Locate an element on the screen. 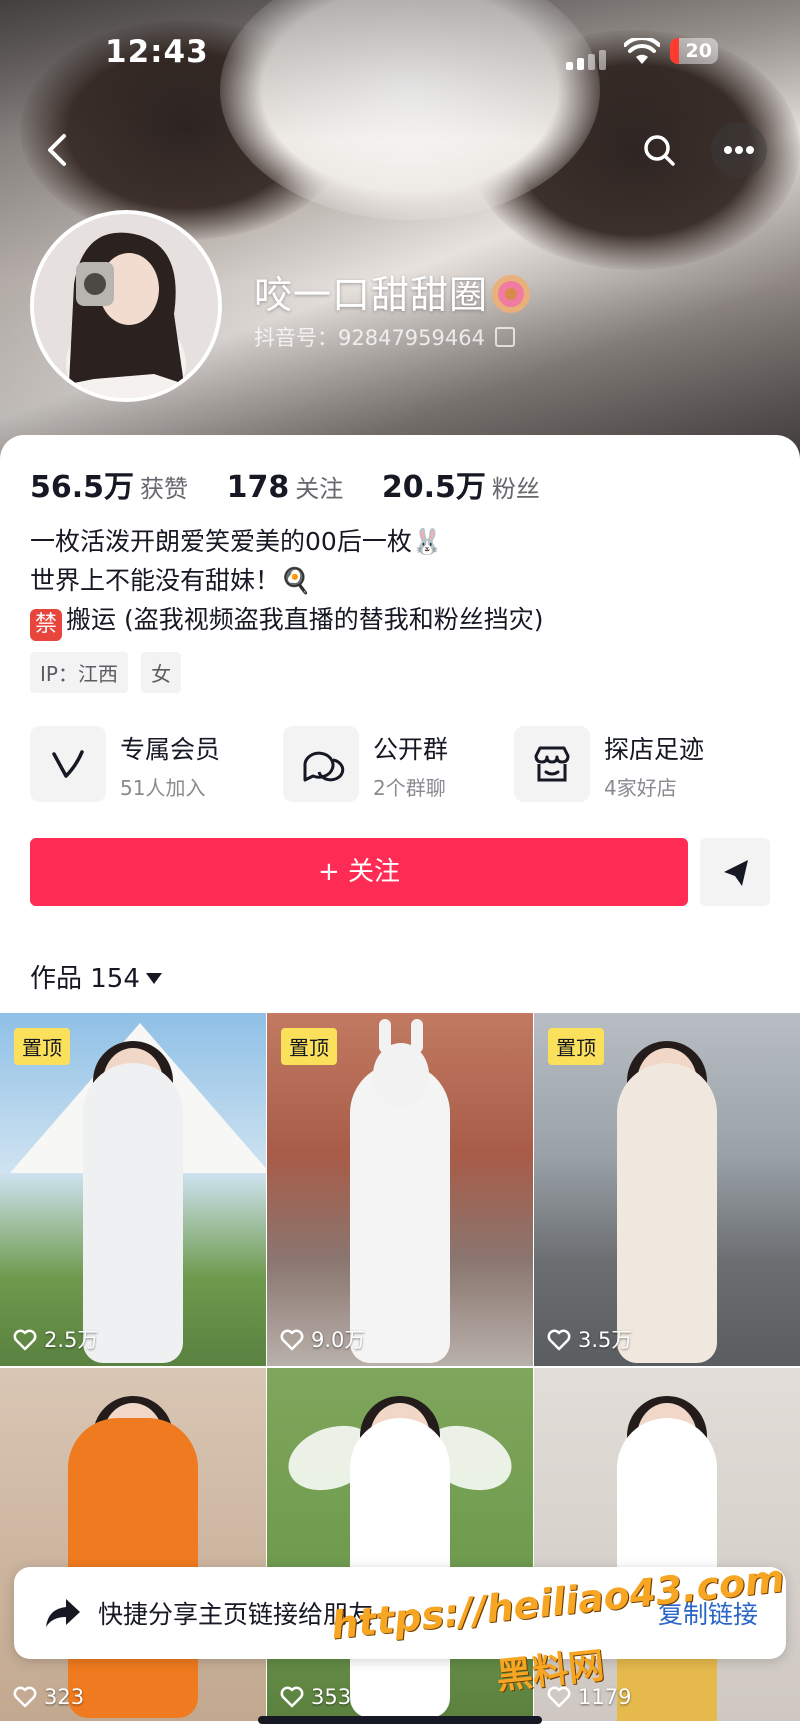 This screenshot has width=800, height=1735. entry-group-subtitle: 2个群聊 is located at coordinates (409, 788).